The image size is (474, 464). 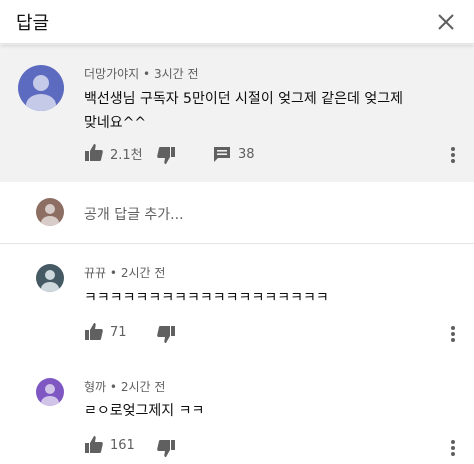 What do you see at coordinates (243, 99) in the screenshot?
I see `comment-text-line-1: 백선생님 구독자 5만이던 시절이 엊그제 같은데 엊그제` at bounding box center [243, 99].